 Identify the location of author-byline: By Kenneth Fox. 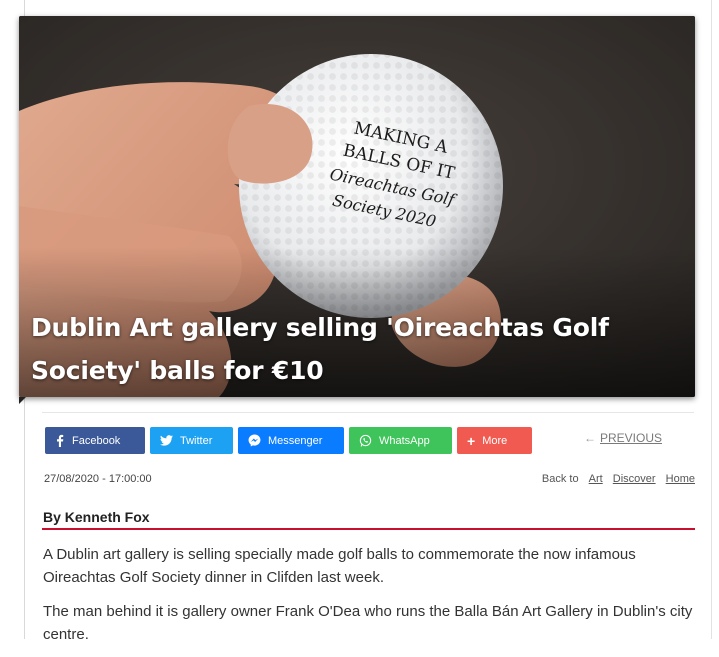
(96, 517).